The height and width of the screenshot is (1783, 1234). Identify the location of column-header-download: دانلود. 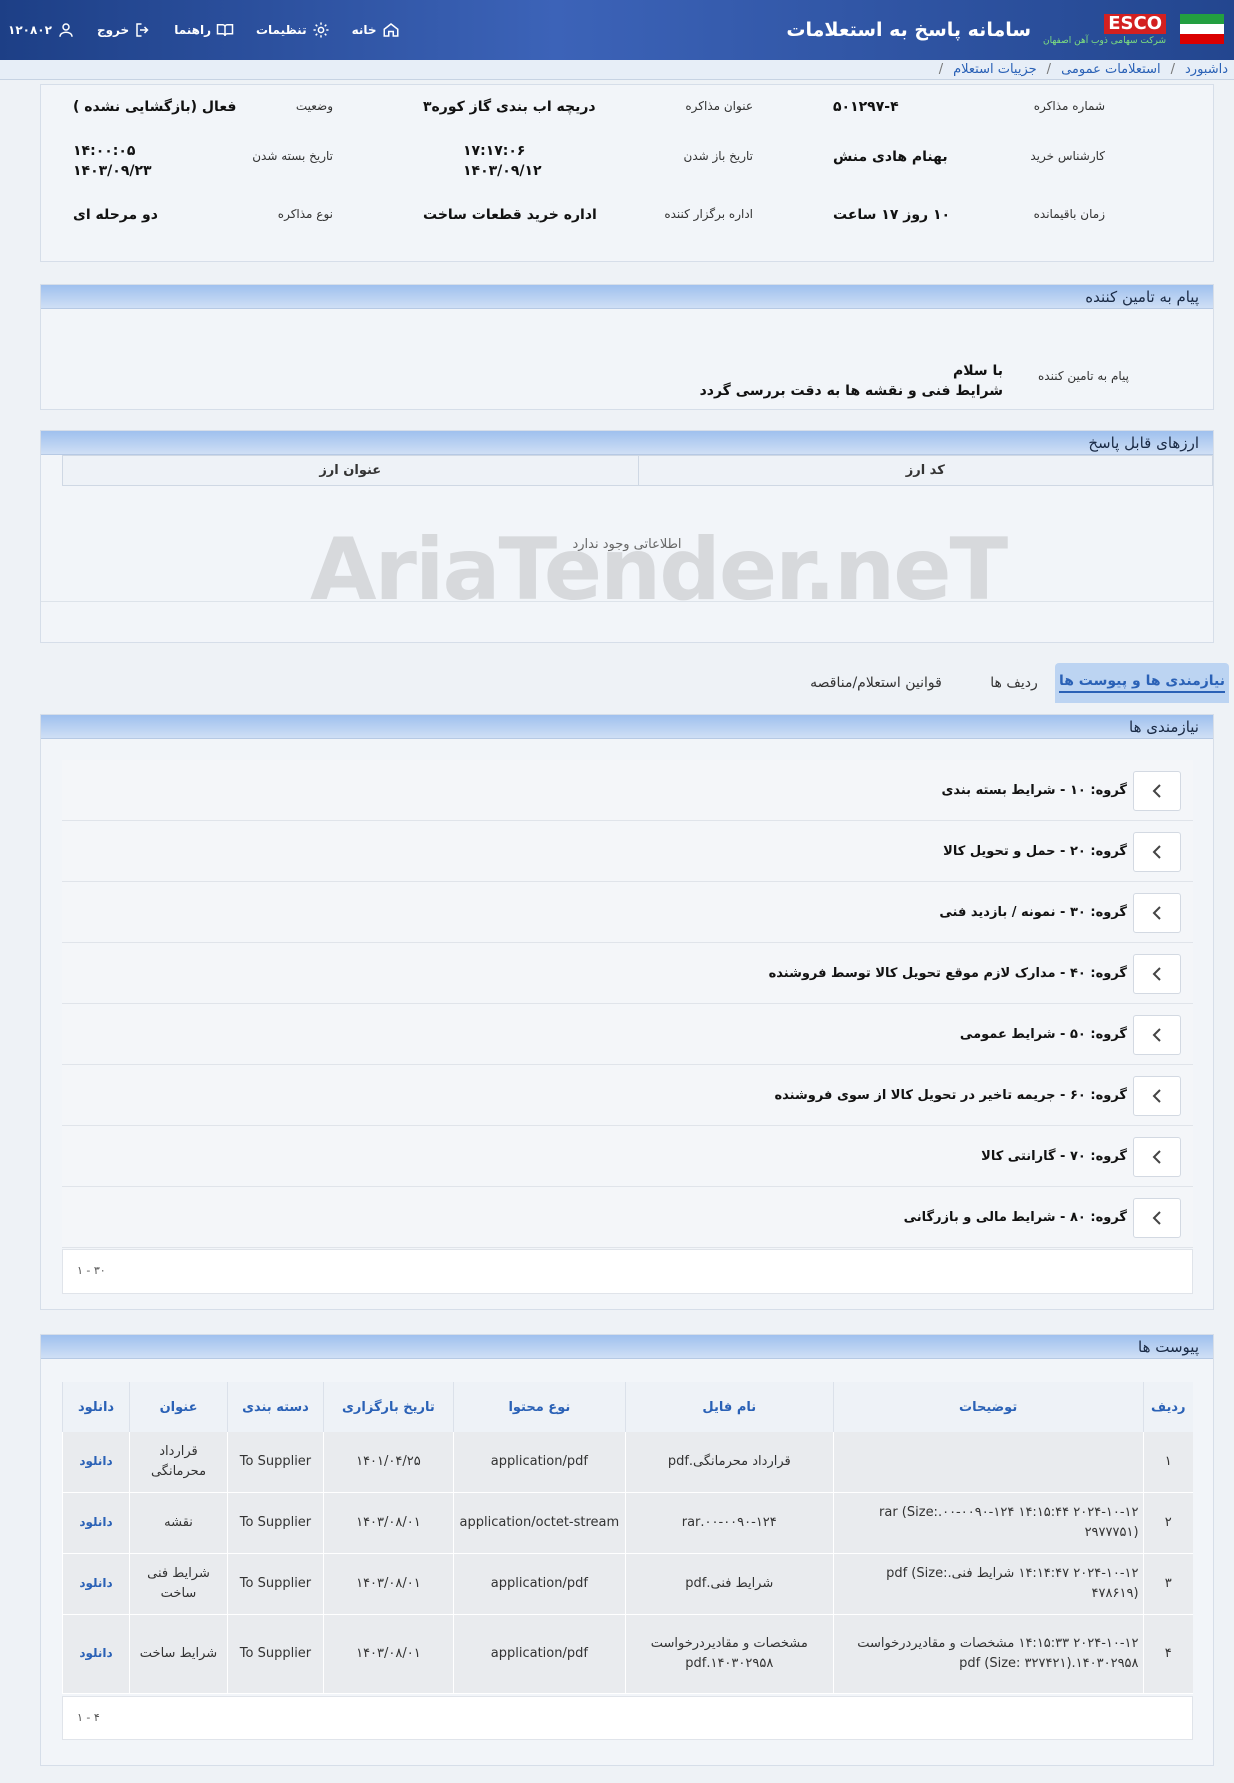
(95, 1407).